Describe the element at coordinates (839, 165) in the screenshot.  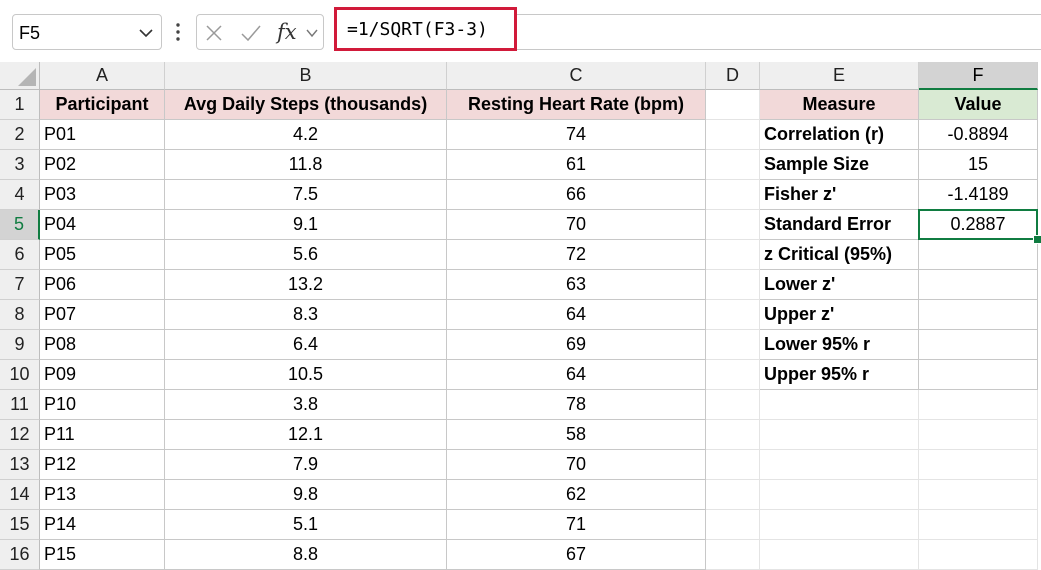
I see `measure-label: Sample Size` at that location.